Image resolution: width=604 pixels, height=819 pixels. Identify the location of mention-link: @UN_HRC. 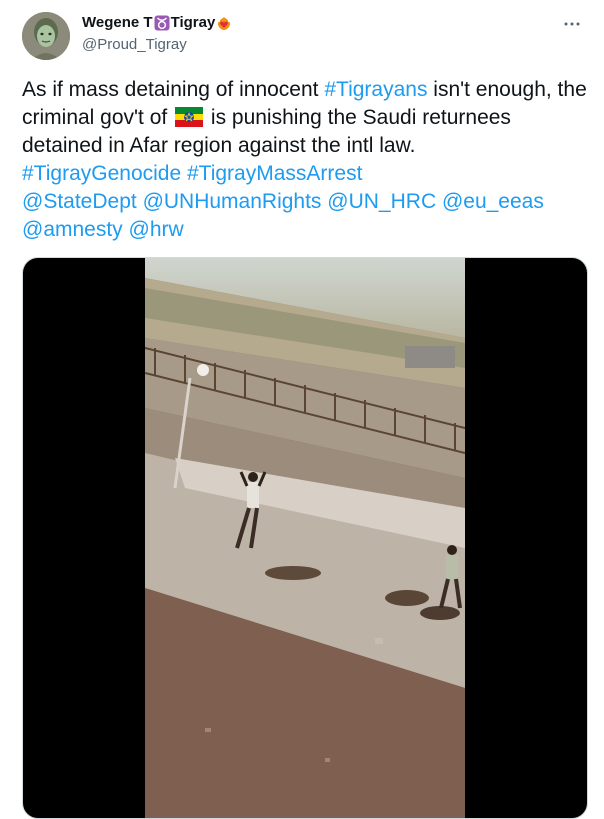
(381, 201).